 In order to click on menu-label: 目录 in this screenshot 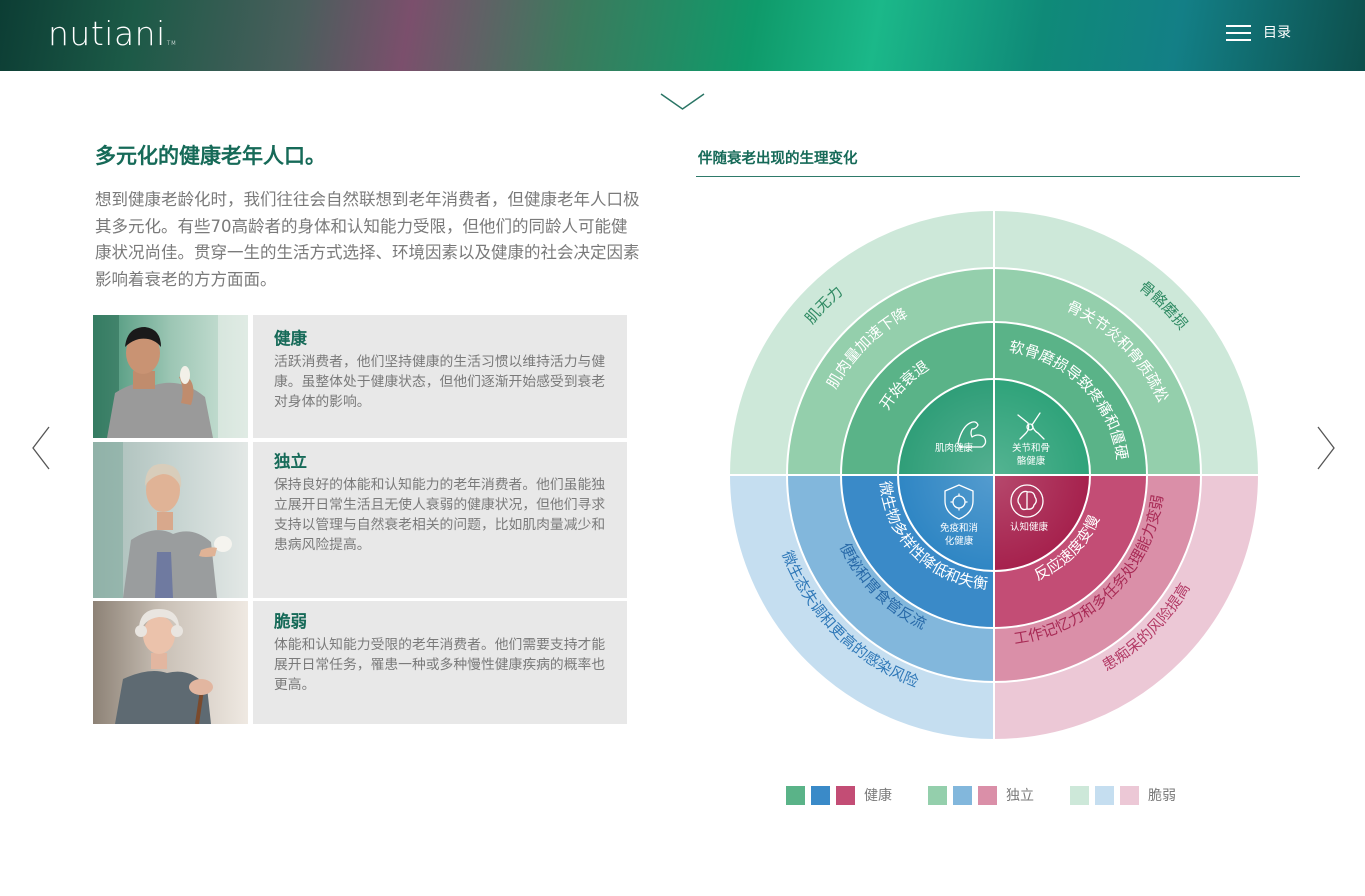, I will do `click(1277, 33)`.